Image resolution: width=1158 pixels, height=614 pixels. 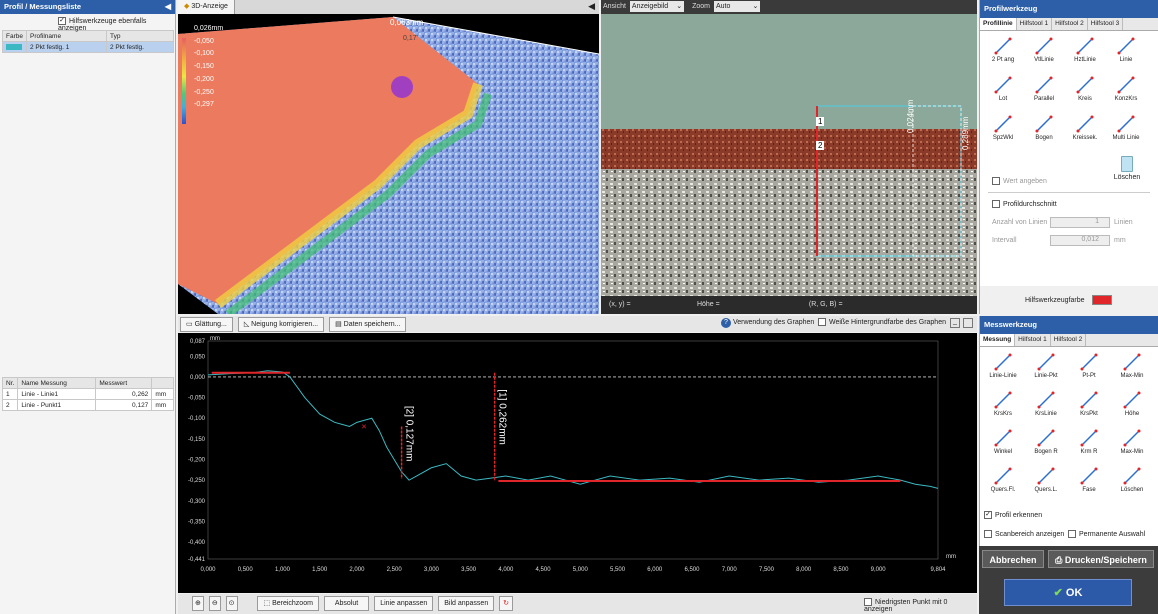 I want to click on interval-stepper: 0,012, so click(x=1080, y=240).